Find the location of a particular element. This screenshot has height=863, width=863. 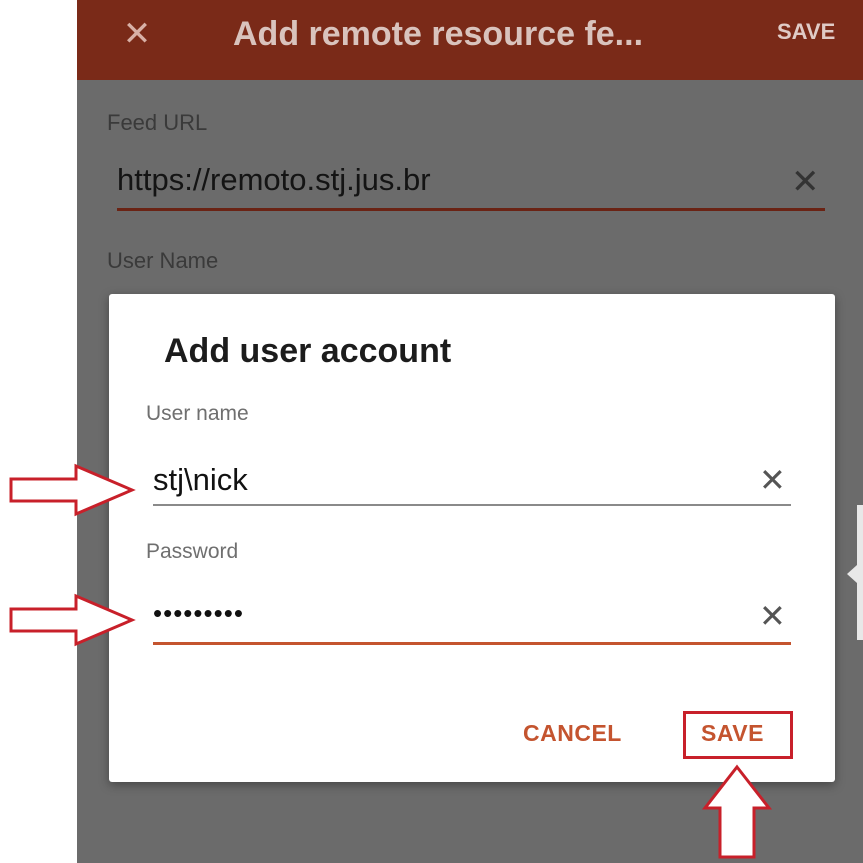

save-button-highlight is located at coordinates (738, 735).